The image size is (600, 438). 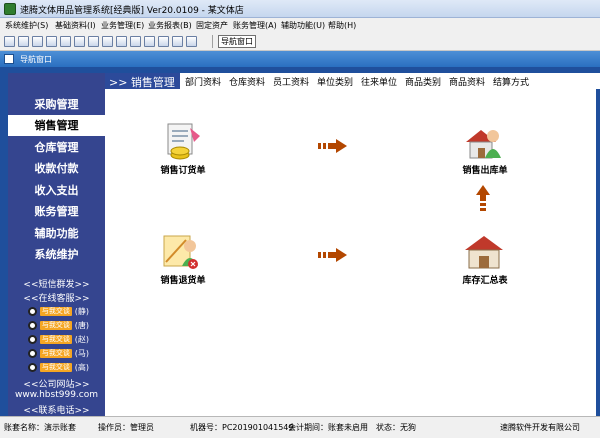 What do you see at coordinates (300, 9) in the screenshot?
I see `title-bar: 速腾文体用品管理系统[经典版] Ver20.0109 - 某文体店` at bounding box center [300, 9].